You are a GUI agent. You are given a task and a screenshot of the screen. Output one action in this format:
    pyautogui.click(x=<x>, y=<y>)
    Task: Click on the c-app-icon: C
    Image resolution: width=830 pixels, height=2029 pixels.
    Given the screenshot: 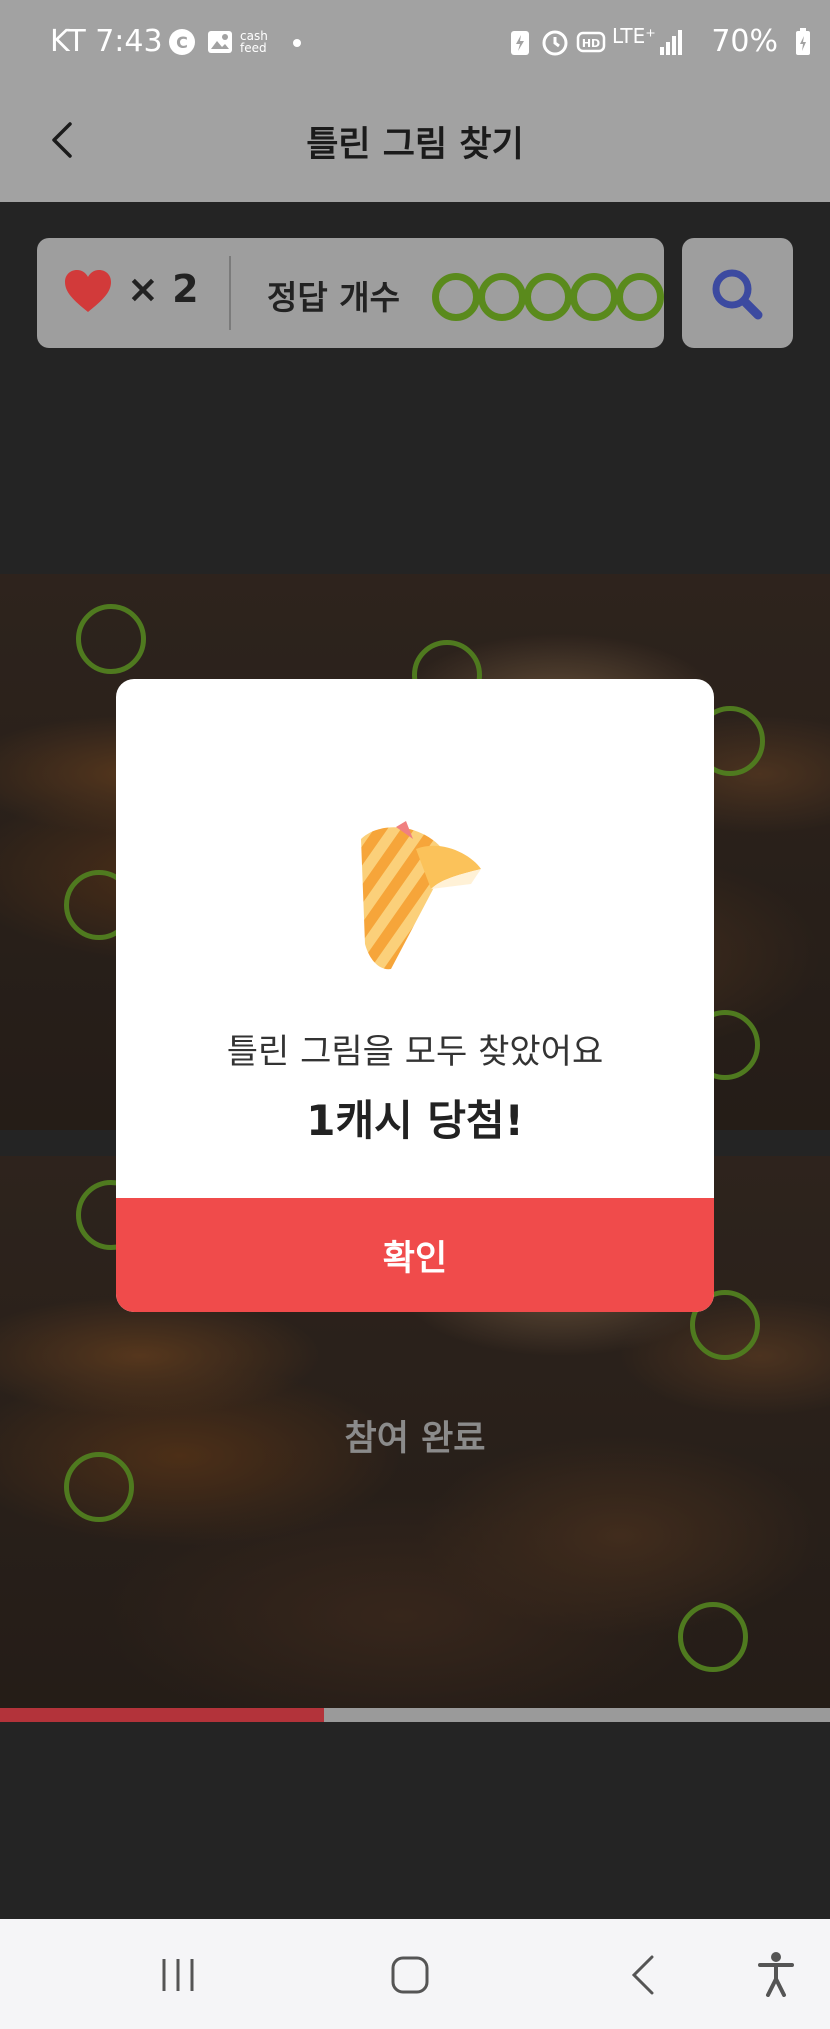 What is the action you would take?
    pyautogui.click(x=182, y=42)
    